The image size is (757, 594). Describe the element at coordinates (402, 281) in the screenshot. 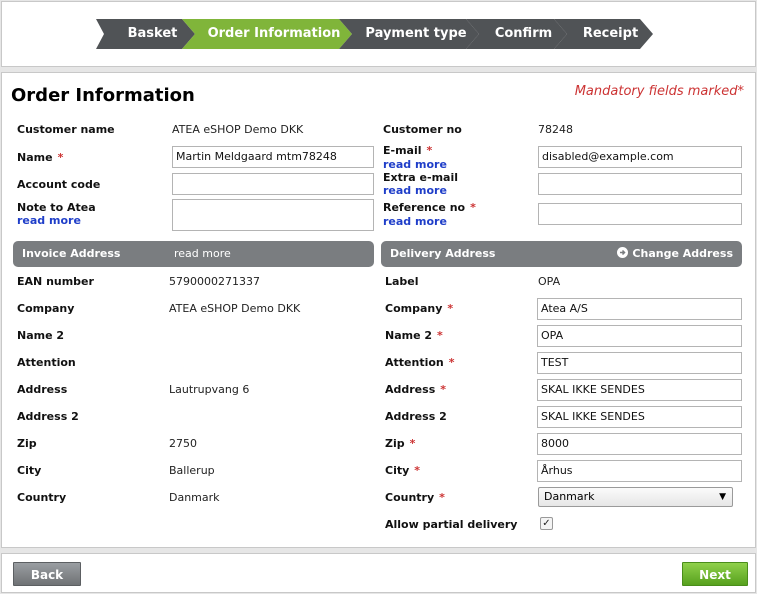

I see `delivery-label-label: Label` at that location.